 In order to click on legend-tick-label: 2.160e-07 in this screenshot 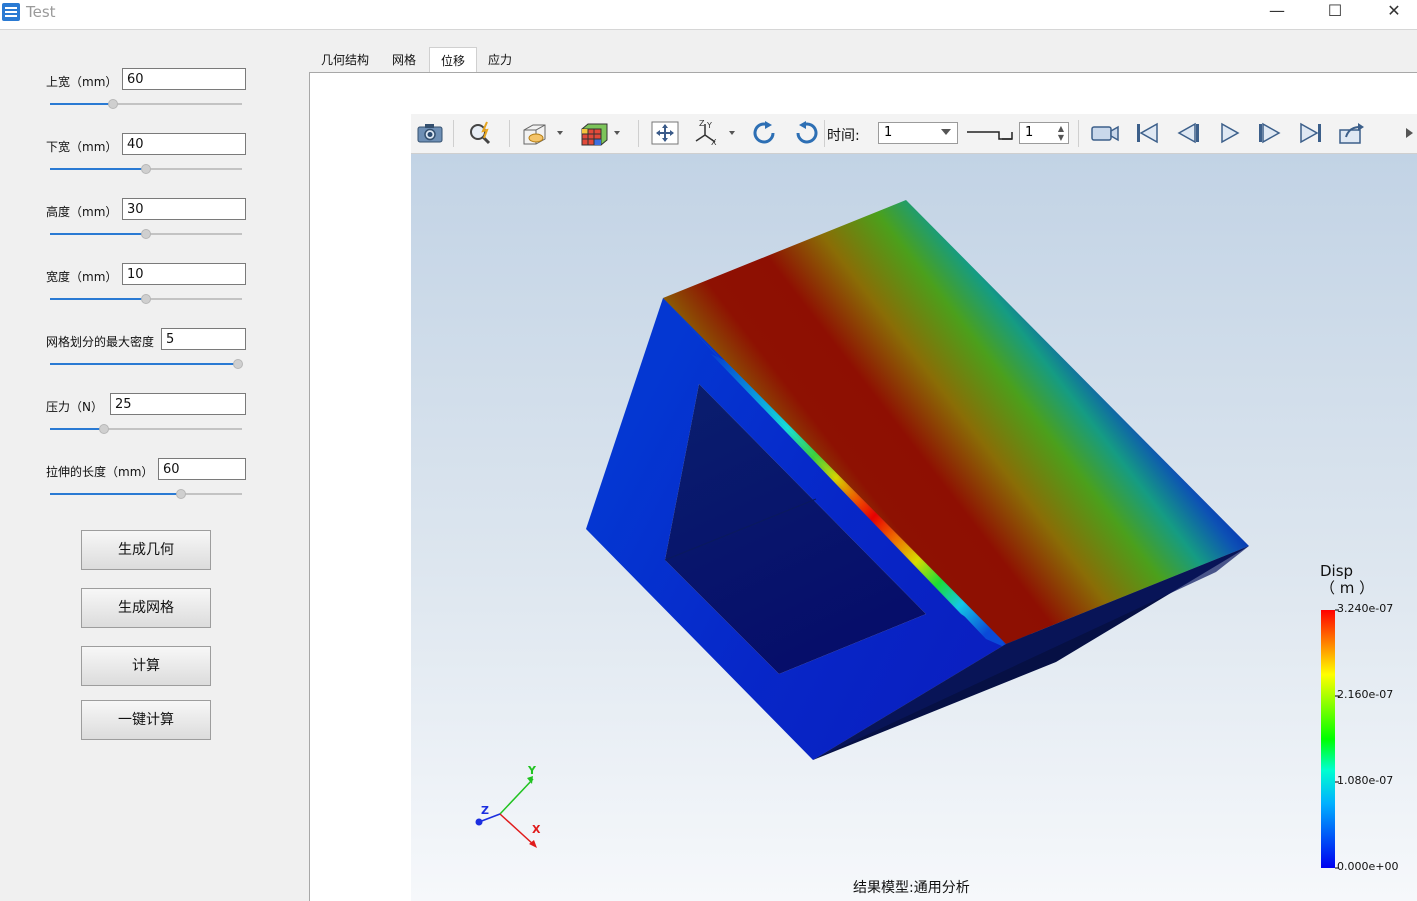, I will do `click(1365, 694)`.